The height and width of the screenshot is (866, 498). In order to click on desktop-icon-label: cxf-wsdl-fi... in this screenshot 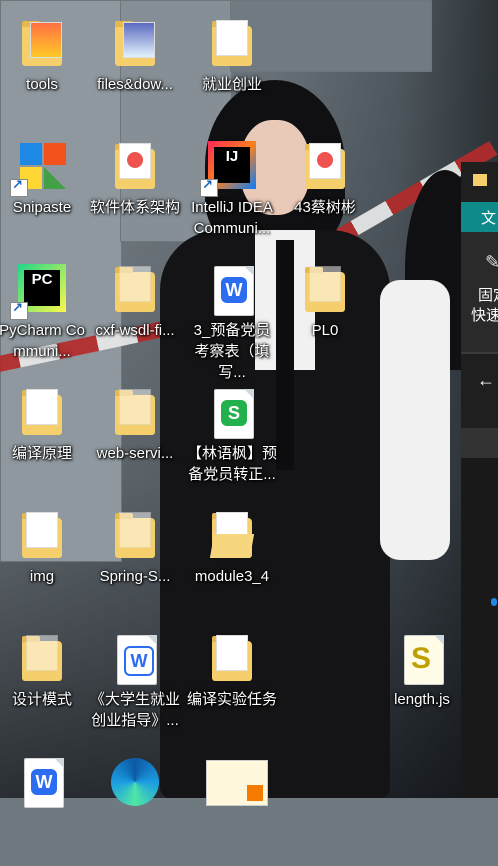, I will do `click(135, 330)`.